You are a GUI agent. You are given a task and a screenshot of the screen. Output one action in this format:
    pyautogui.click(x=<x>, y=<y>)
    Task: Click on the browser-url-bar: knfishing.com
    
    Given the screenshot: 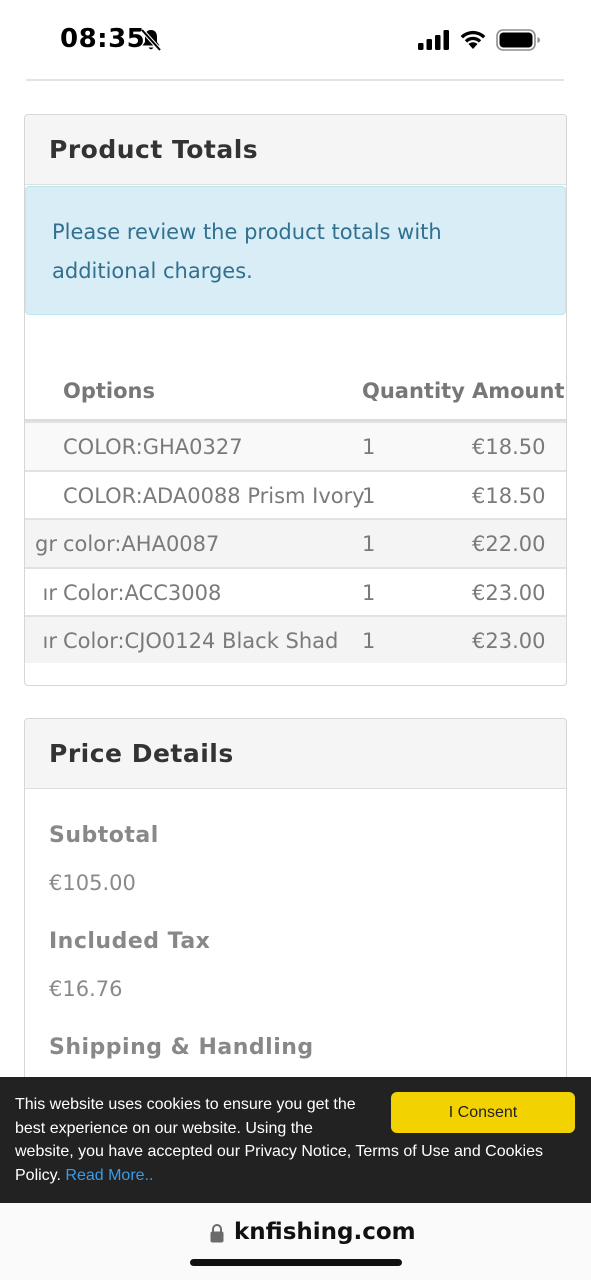 What is the action you would take?
    pyautogui.click(x=295, y=1241)
    